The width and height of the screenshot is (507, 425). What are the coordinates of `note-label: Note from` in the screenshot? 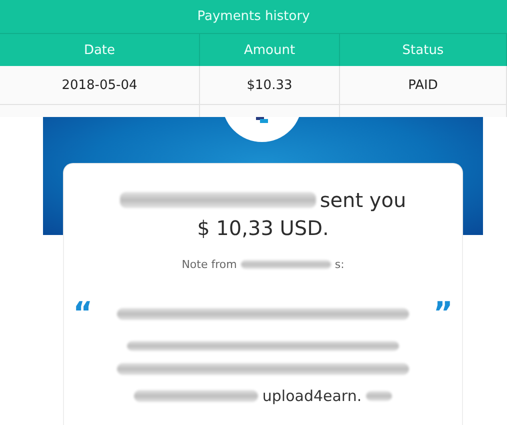 It's located at (209, 264).